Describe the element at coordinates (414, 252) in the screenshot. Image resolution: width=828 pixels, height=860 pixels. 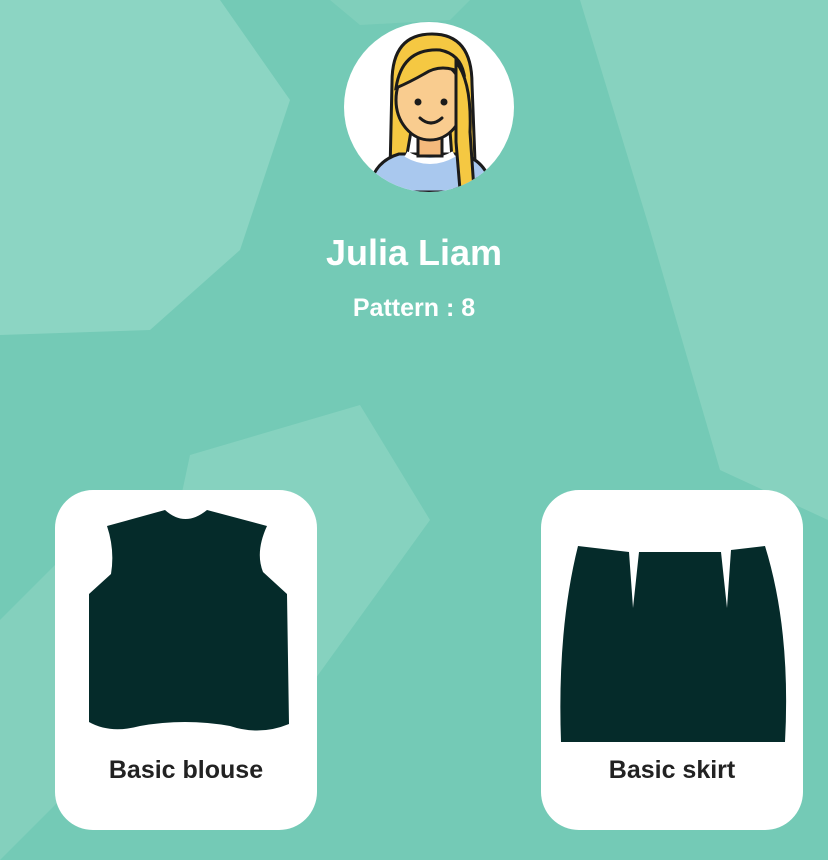
I see `user-name: Julia Liam` at that location.